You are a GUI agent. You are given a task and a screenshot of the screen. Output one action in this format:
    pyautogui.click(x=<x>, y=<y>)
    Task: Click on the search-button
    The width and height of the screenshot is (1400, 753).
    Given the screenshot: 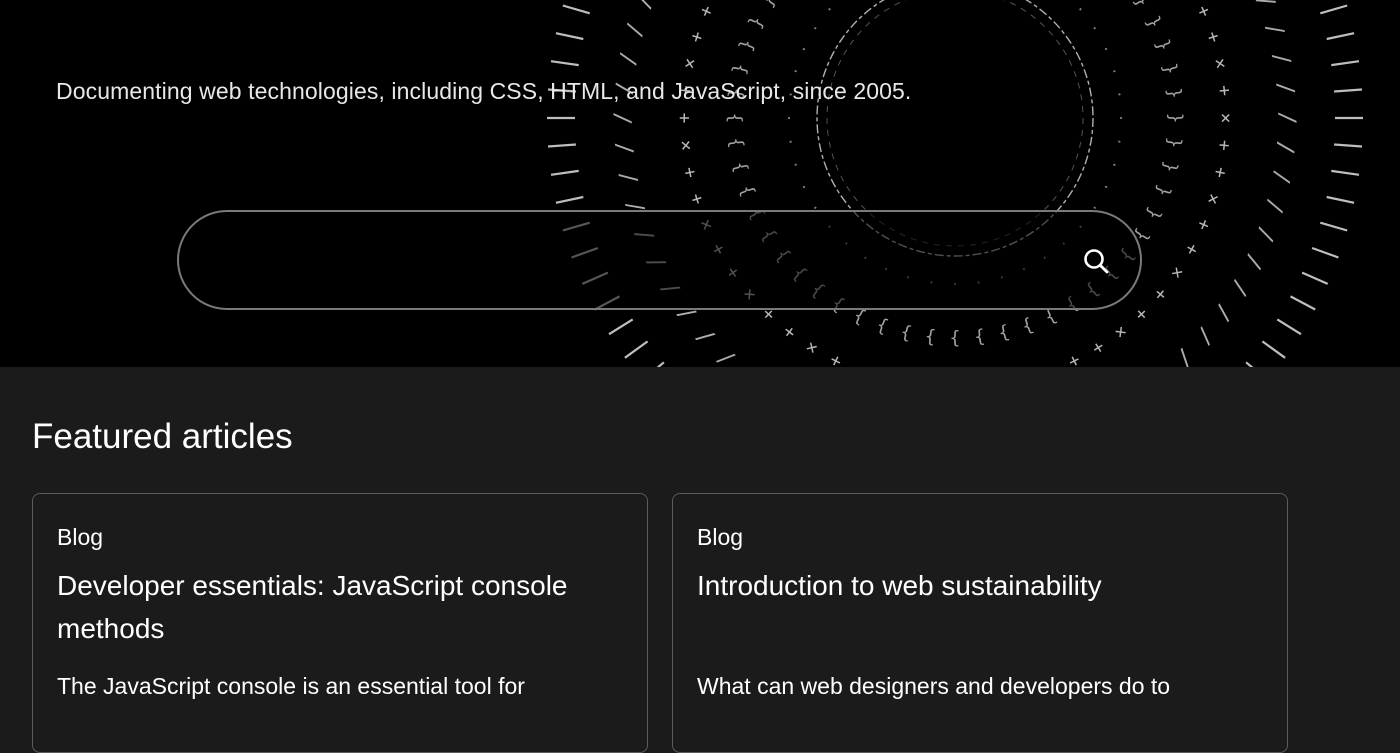 What is the action you would take?
    pyautogui.click(x=1097, y=261)
    